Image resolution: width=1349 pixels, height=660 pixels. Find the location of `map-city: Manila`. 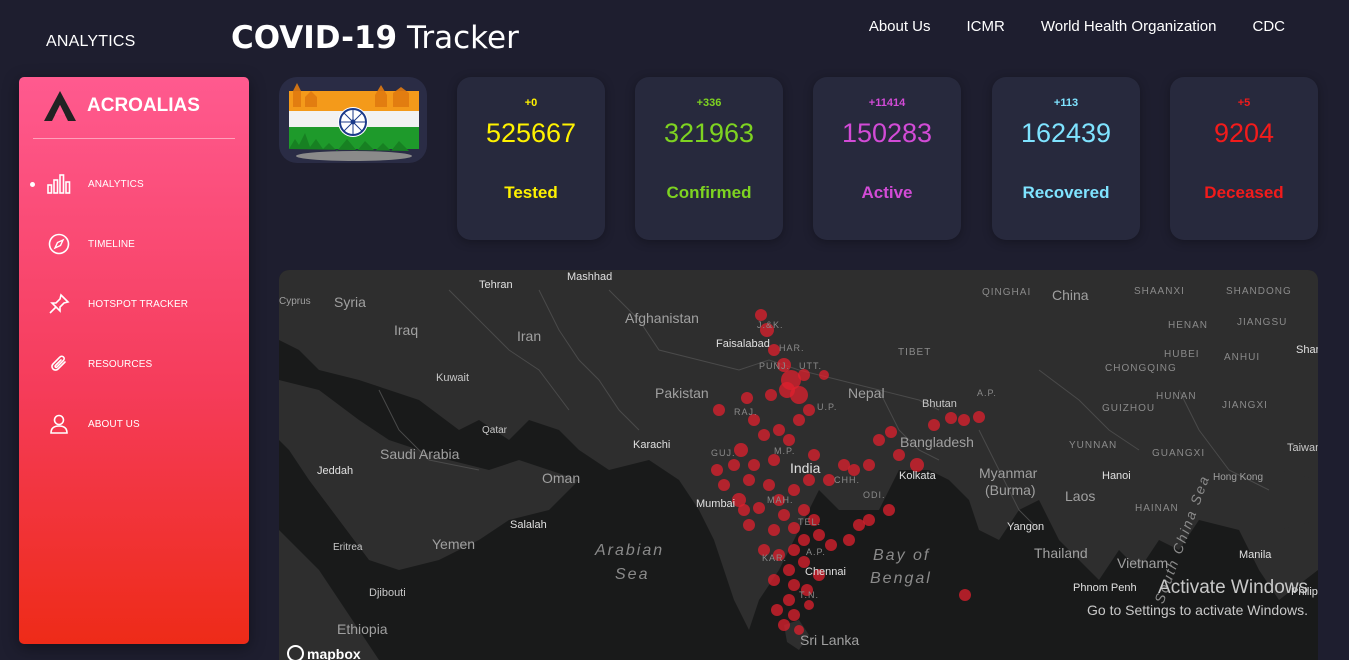

map-city: Manila is located at coordinates (1255, 555).